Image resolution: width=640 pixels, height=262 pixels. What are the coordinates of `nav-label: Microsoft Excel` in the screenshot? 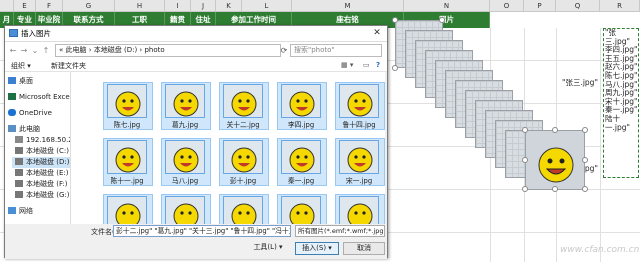 It's located at (45, 97).